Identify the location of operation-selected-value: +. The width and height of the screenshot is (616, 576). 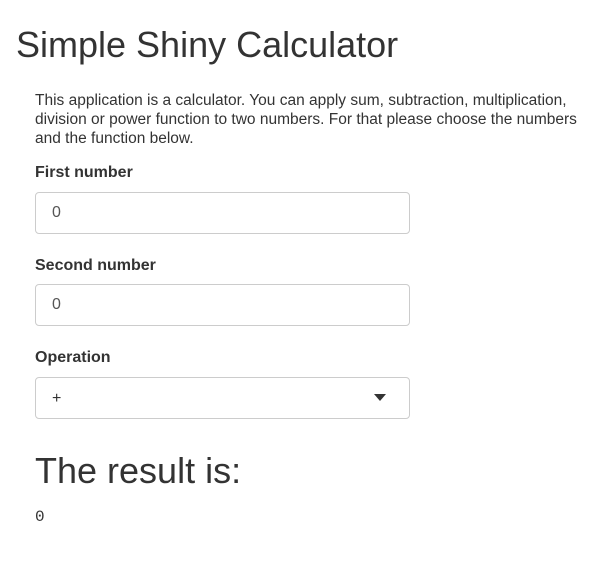
(57, 398).